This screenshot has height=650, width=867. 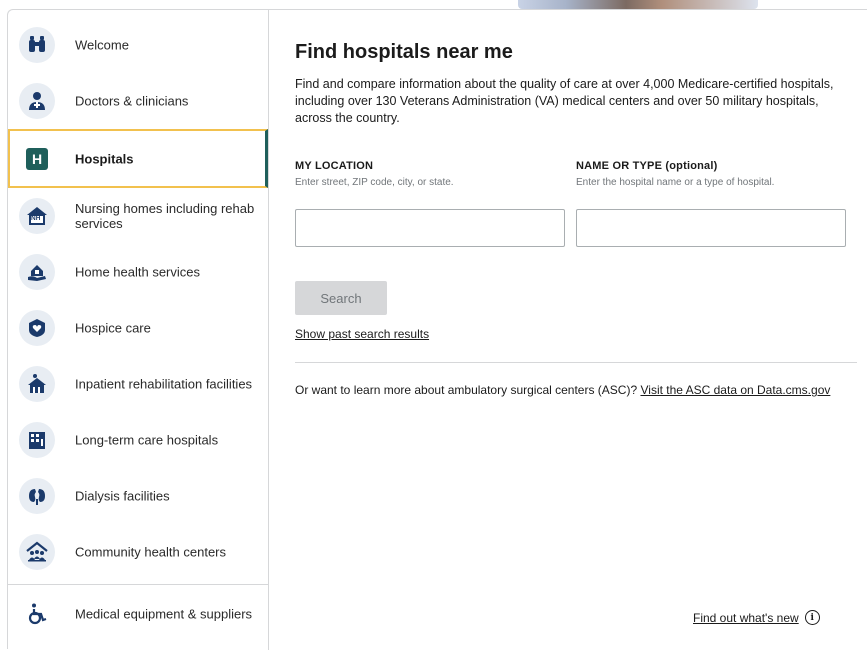 What do you see at coordinates (37, 440) in the screenshot?
I see `long-term-care-icon` at bounding box center [37, 440].